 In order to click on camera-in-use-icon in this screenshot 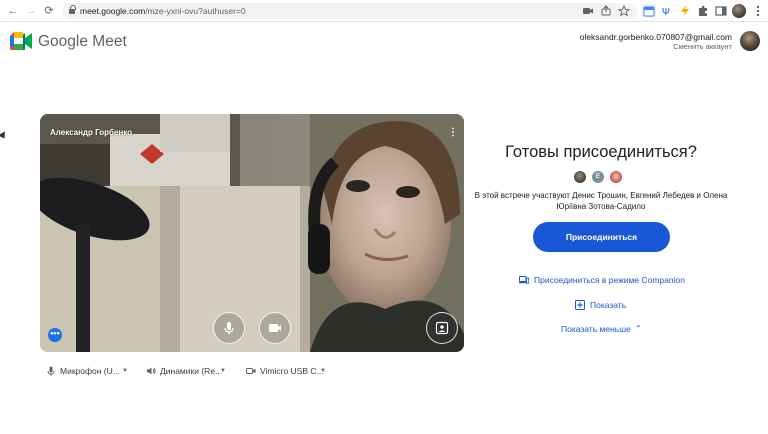, I will do `click(588, 11)`.